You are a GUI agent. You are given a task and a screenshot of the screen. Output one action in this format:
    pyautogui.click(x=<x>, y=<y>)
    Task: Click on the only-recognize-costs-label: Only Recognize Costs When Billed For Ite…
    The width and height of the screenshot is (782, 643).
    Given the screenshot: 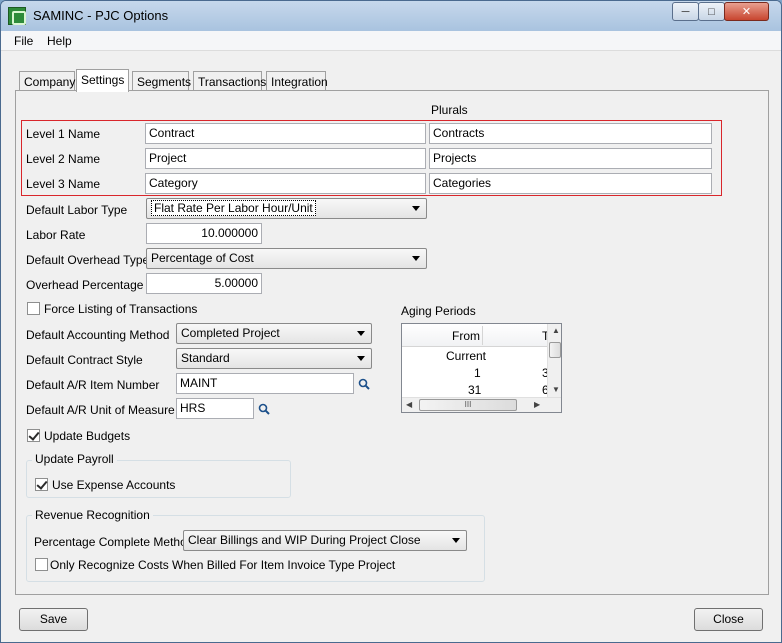 What is the action you would take?
    pyautogui.click(x=223, y=565)
    